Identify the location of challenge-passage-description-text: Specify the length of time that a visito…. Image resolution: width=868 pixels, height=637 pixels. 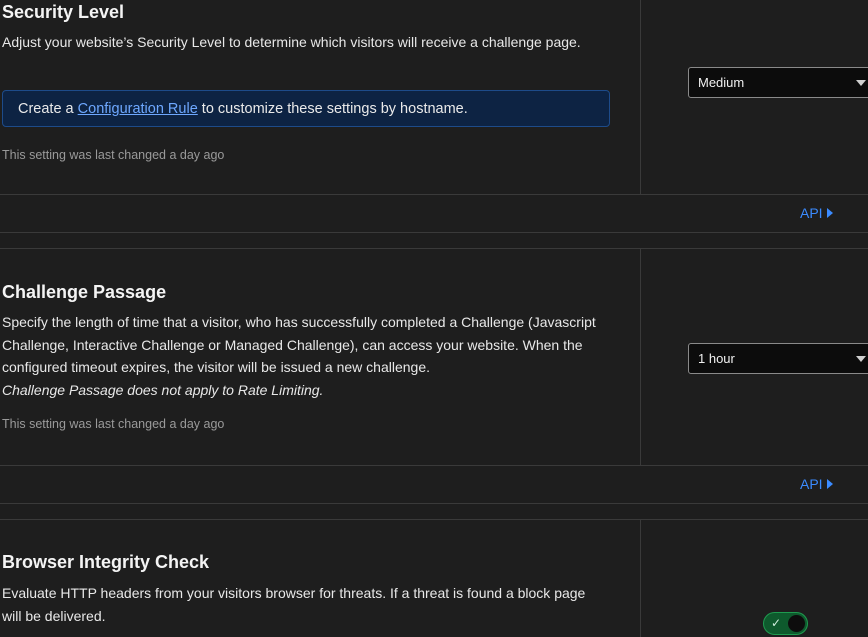
(299, 344).